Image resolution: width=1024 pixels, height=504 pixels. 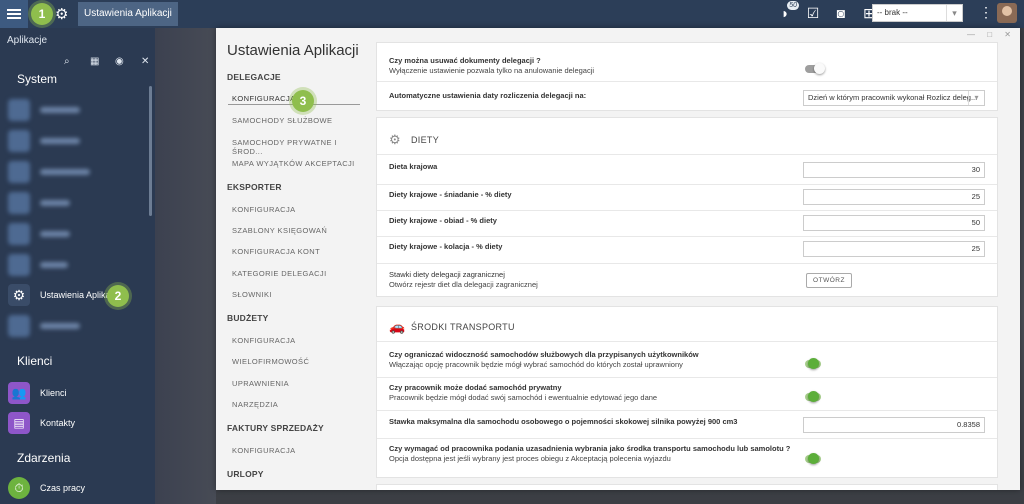 What do you see at coordinates (254, 187) in the screenshot?
I see `nav-section-eksporter: EKSPORTER` at bounding box center [254, 187].